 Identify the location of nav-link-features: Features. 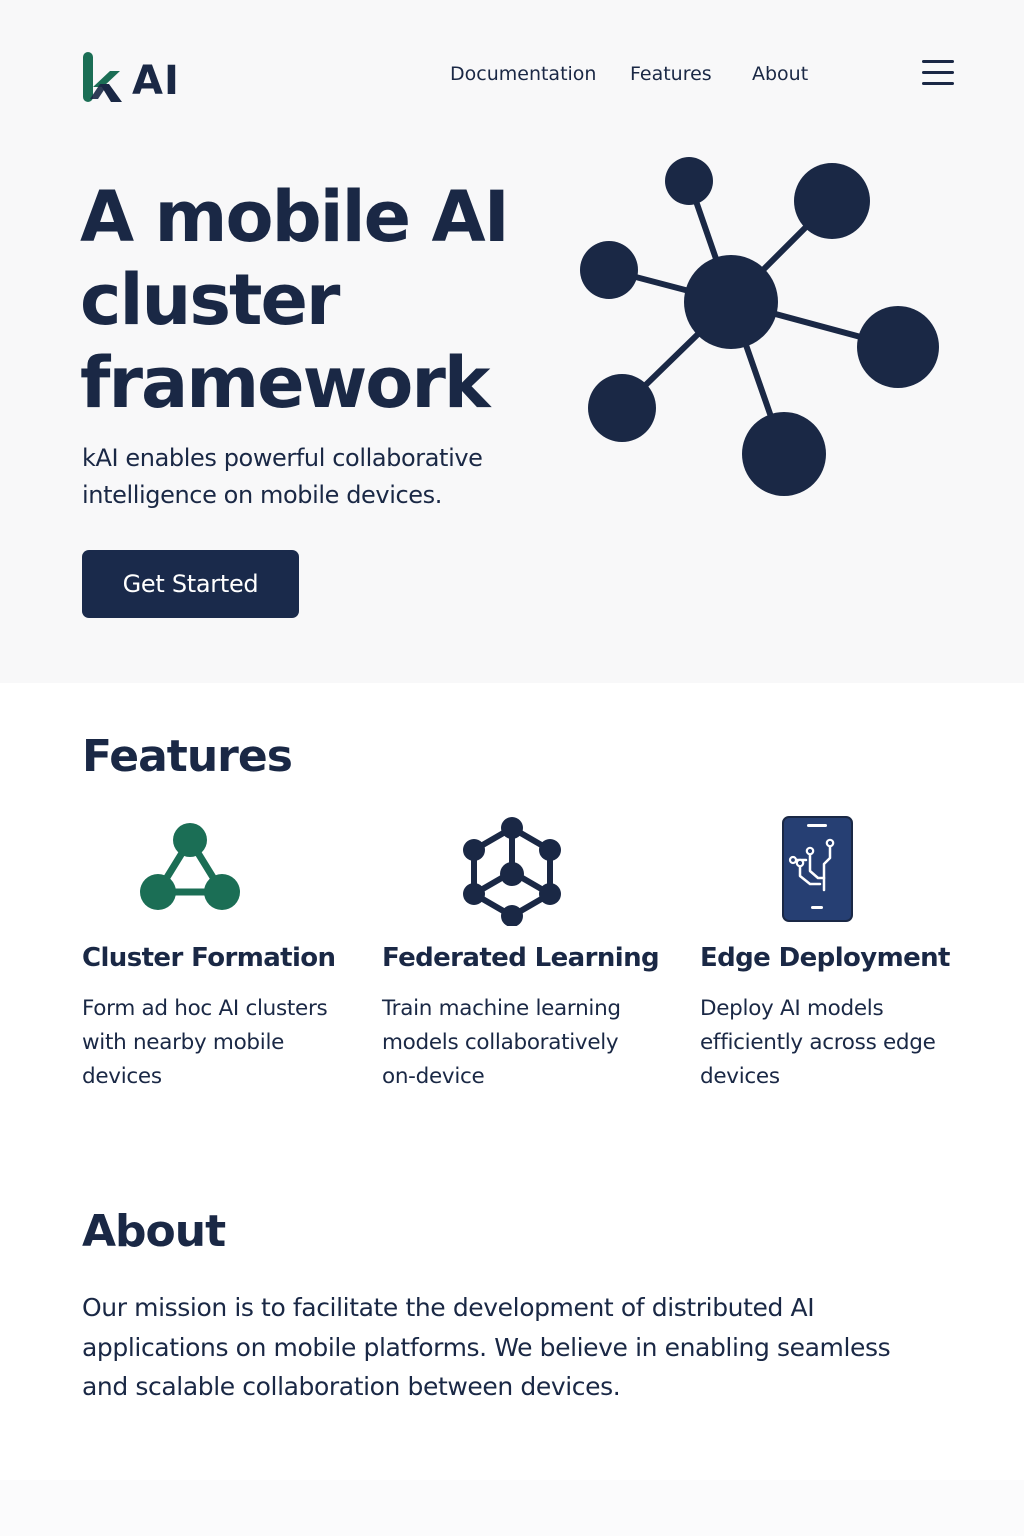
(671, 74).